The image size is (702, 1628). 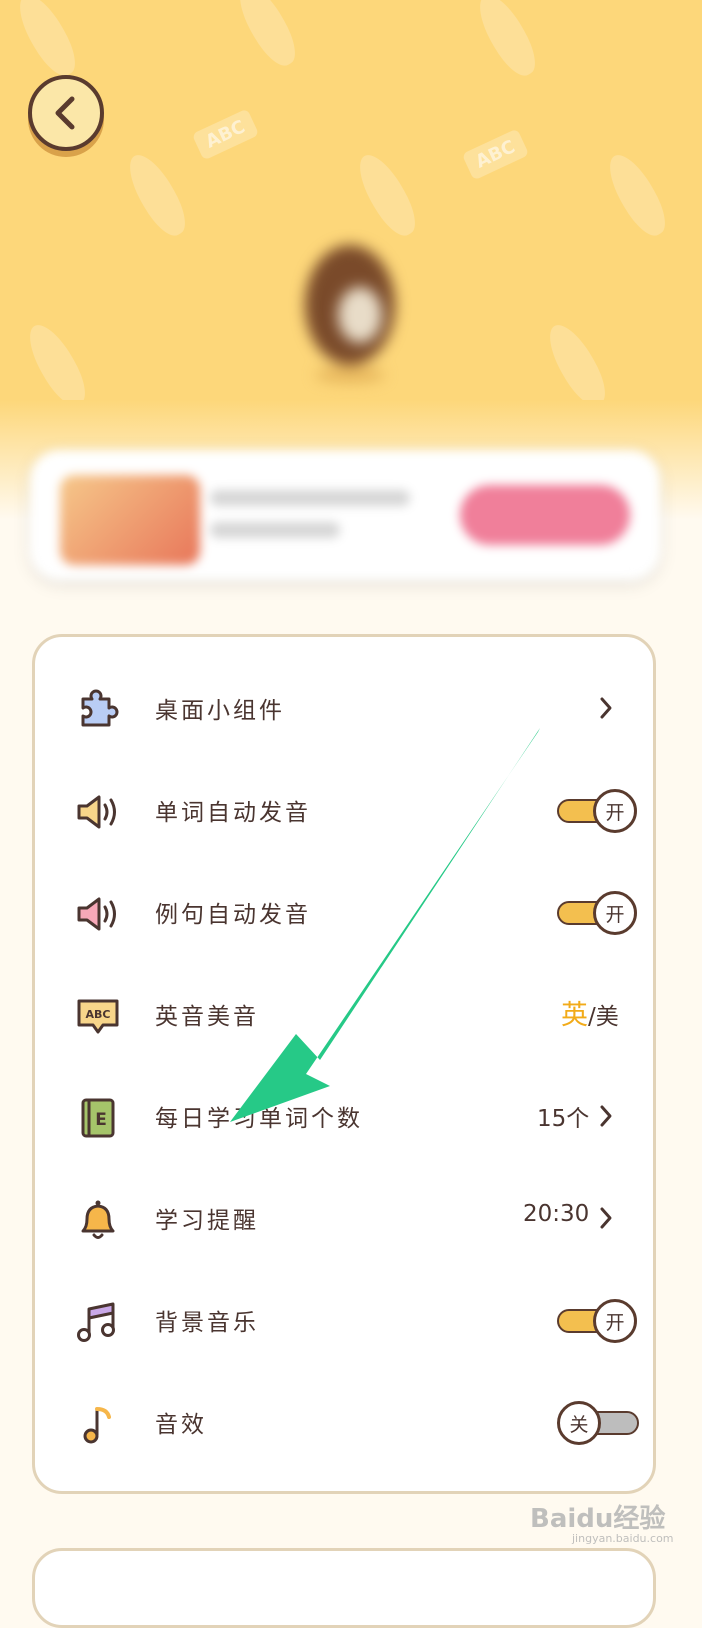 I want to click on setting-label: 例句自动发音, so click(x=233, y=915).